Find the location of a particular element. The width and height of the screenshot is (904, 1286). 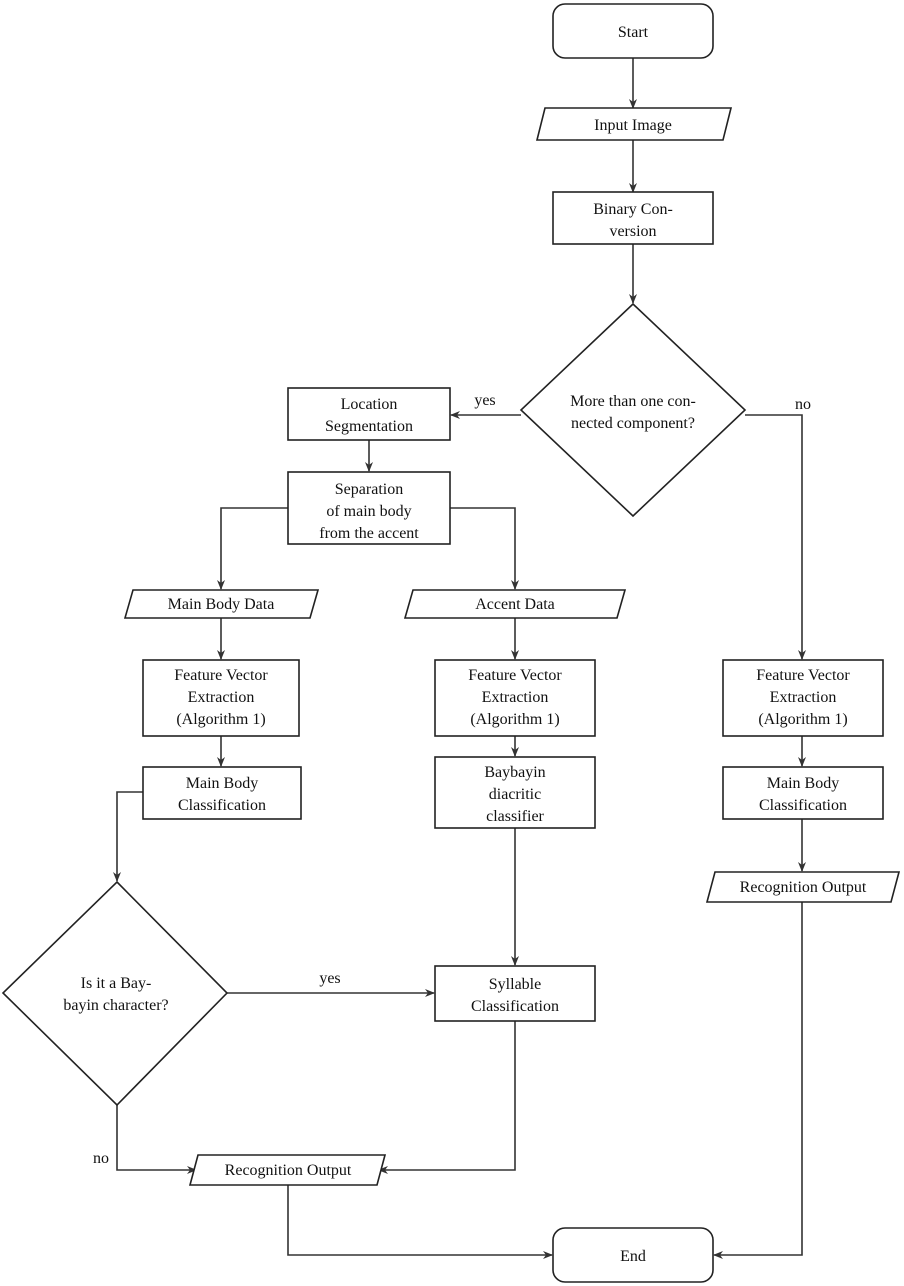

label-components-yes: yes is located at coordinates (484, 400).